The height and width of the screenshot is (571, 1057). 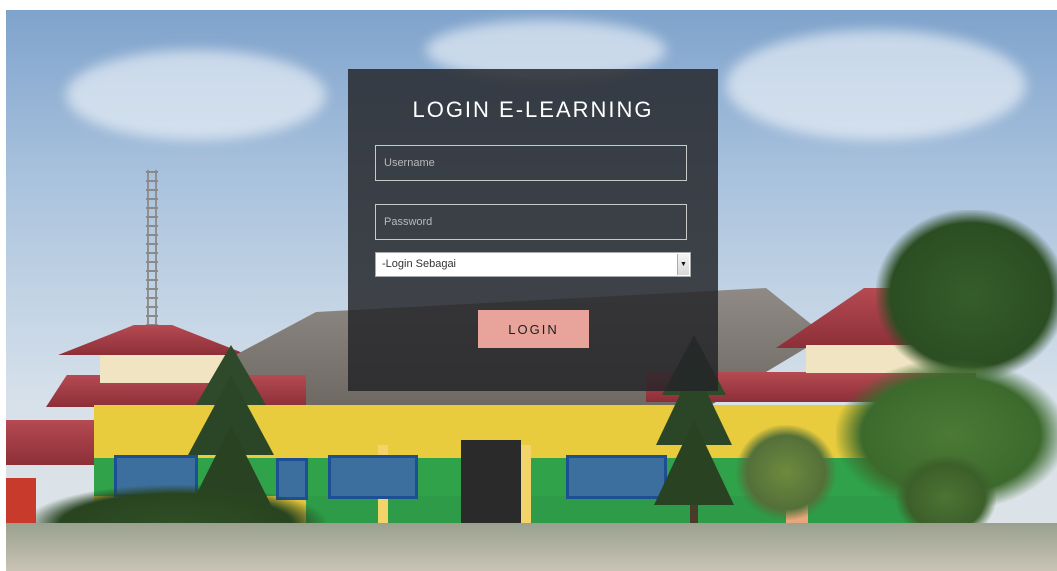 What do you see at coordinates (786, 472) in the screenshot?
I see `shrub` at bounding box center [786, 472].